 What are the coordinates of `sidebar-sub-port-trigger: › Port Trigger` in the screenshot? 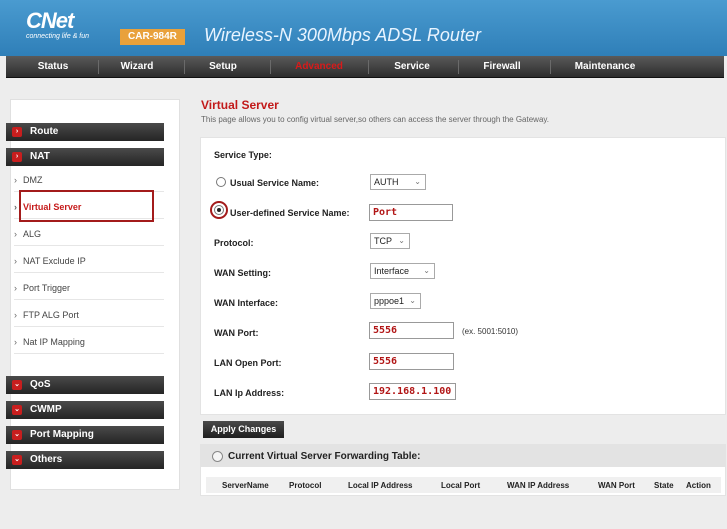 It's located at (89, 288).